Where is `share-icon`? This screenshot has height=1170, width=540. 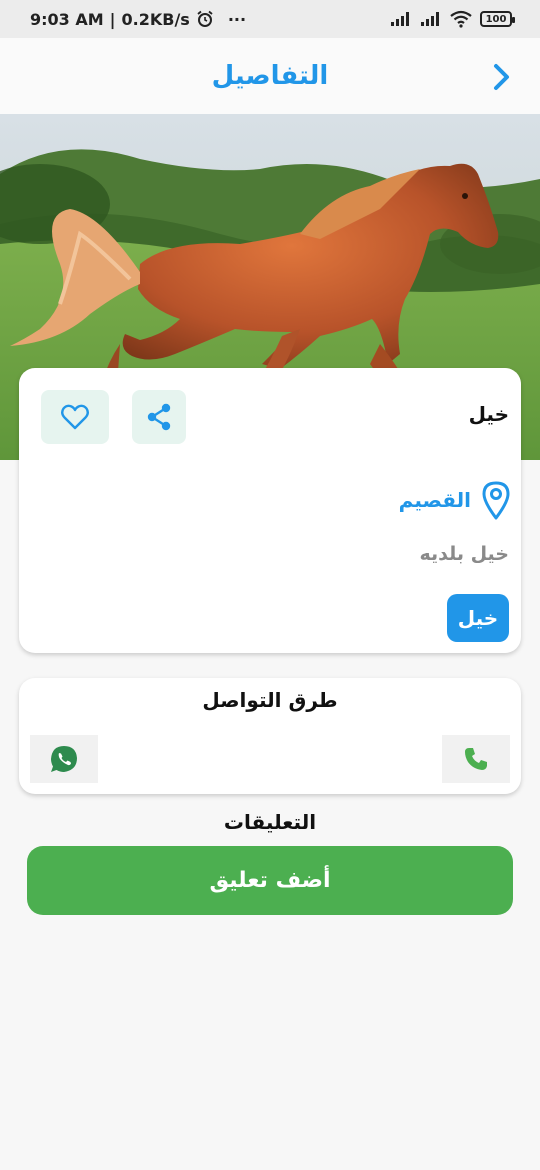 share-icon is located at coordinates (159, 417).